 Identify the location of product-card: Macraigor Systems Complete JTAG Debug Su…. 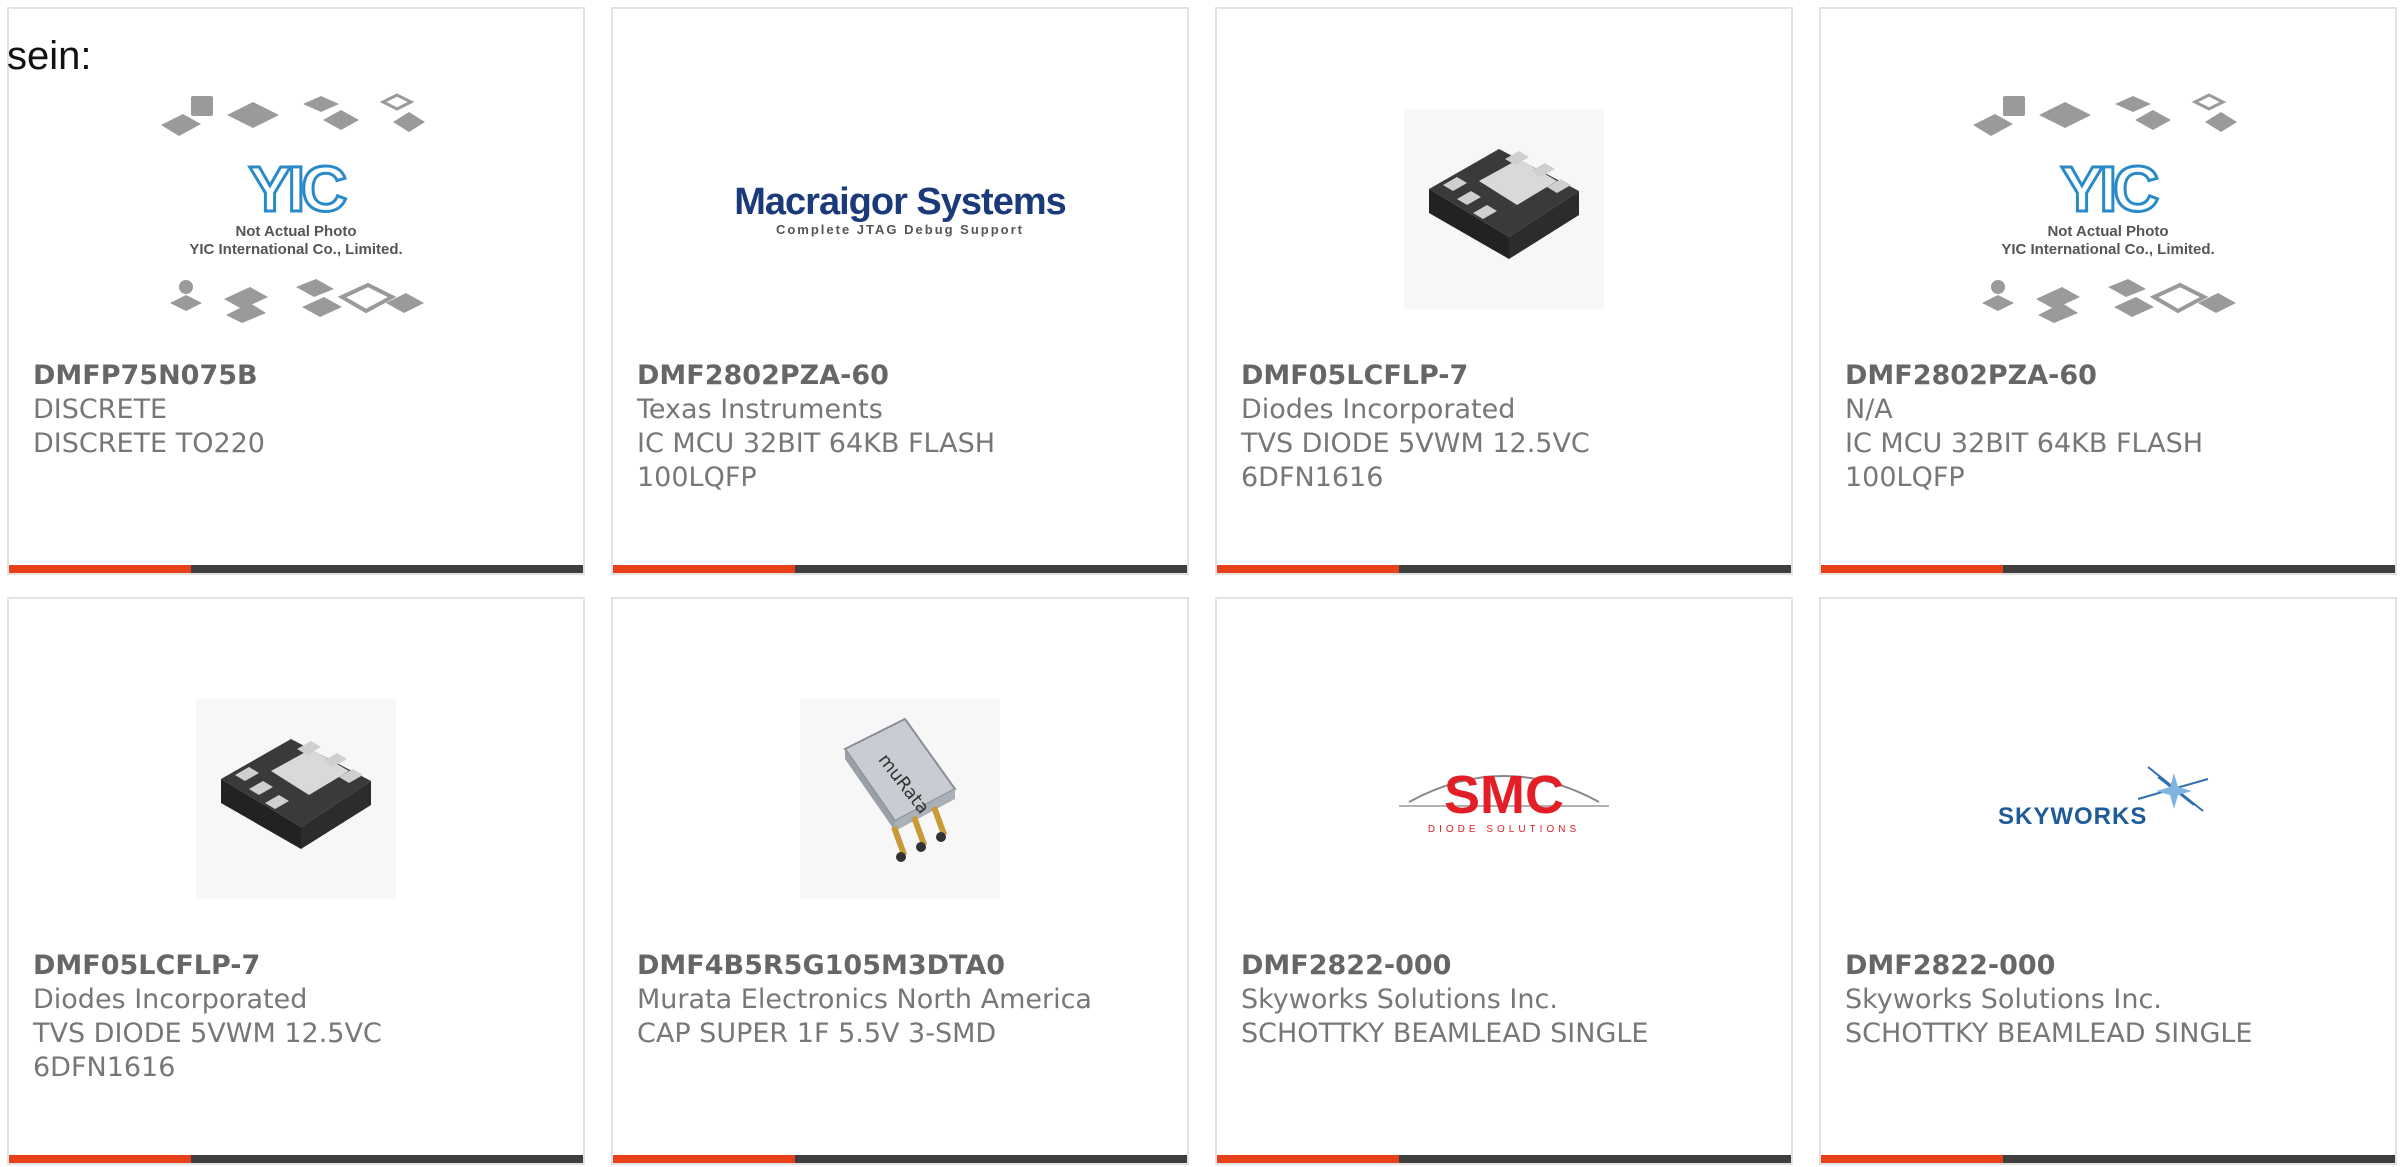
(900, 291).